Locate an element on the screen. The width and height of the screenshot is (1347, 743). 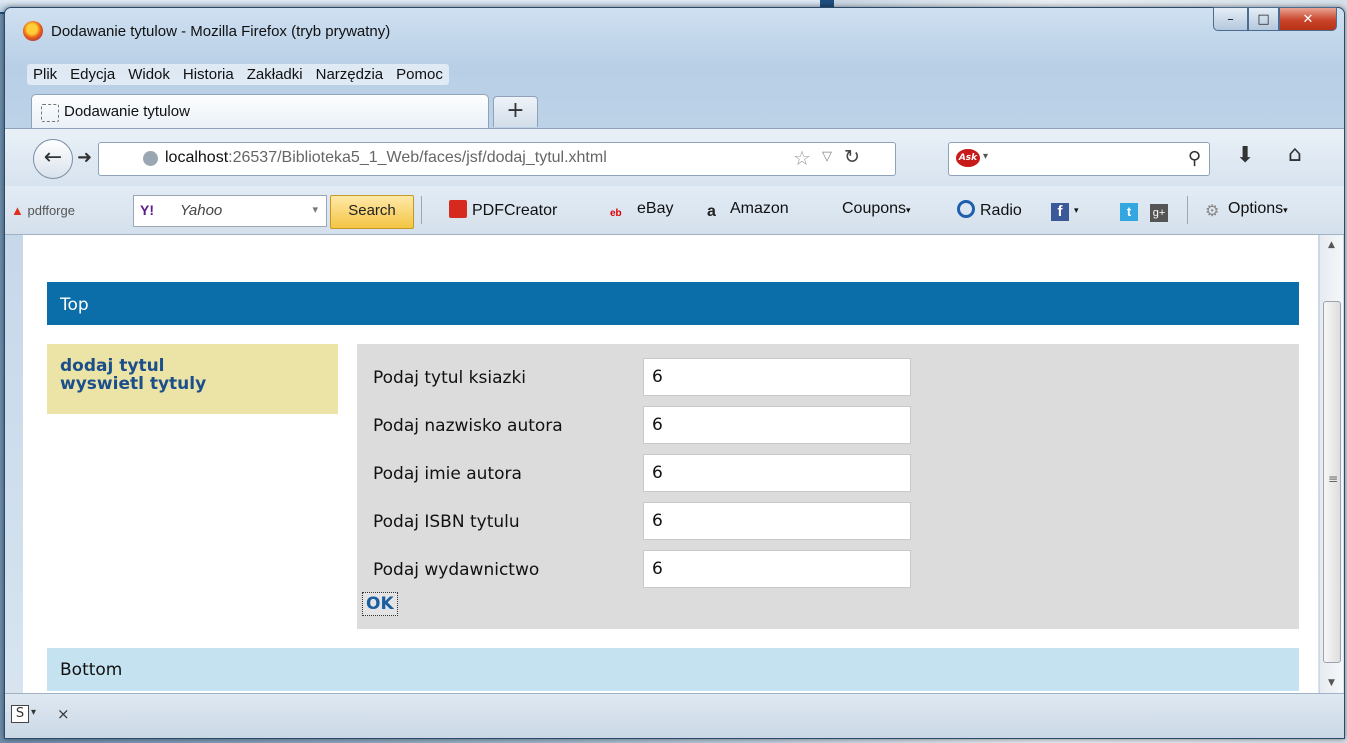
options-dropdown-icon: ▾ is located at coordinates (1285, 210).